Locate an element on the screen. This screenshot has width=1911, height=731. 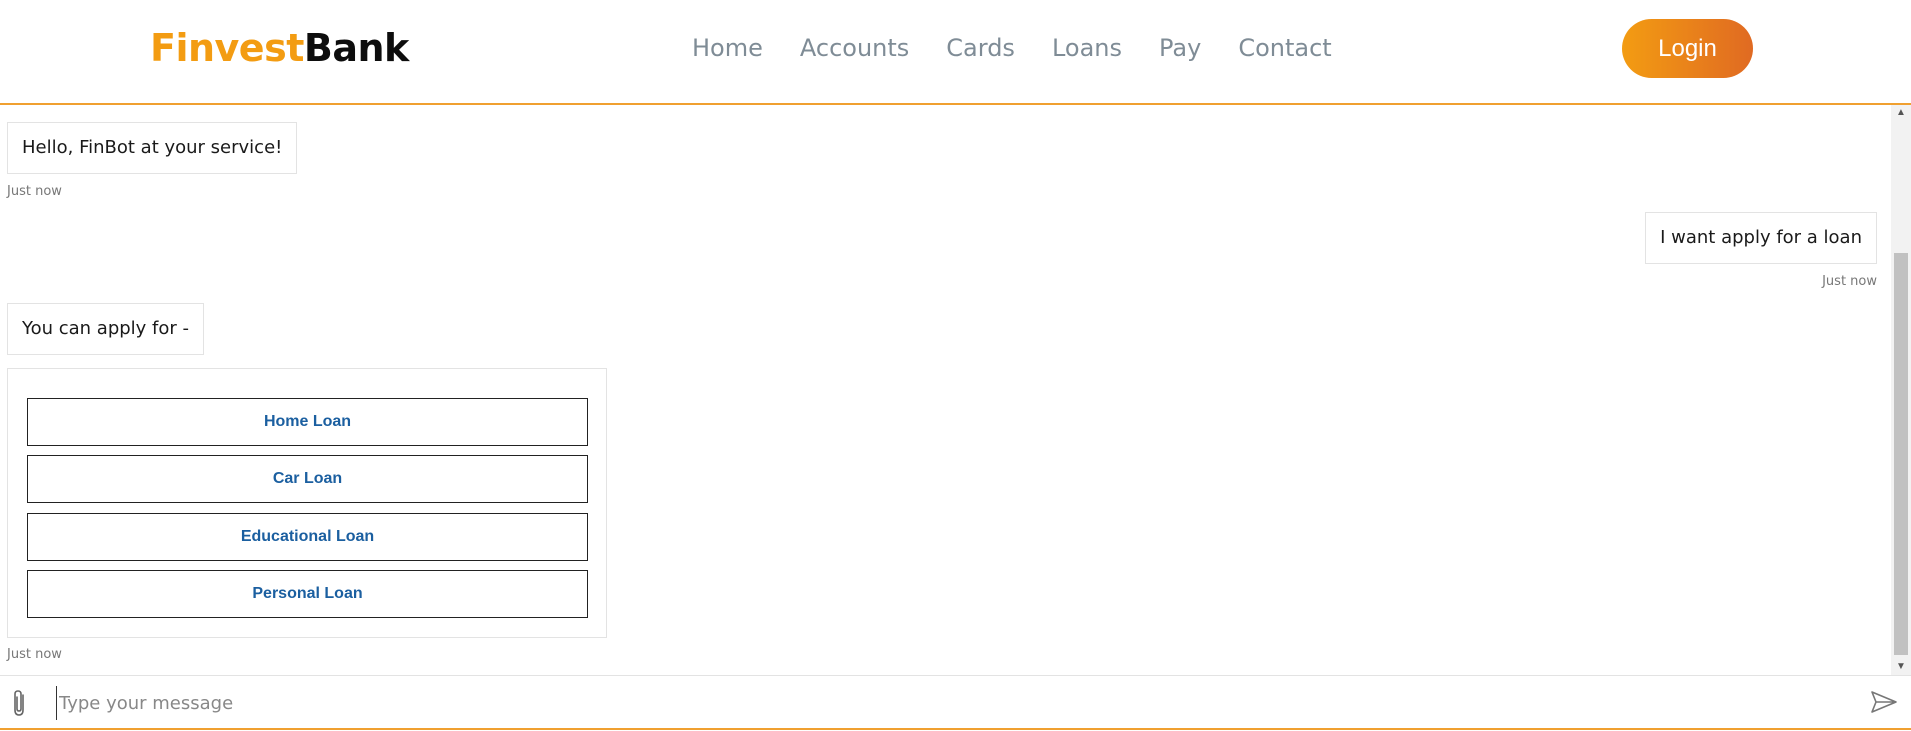
user-message-loan-request: I want apply for a loan is located at coordinates (1761, 238).